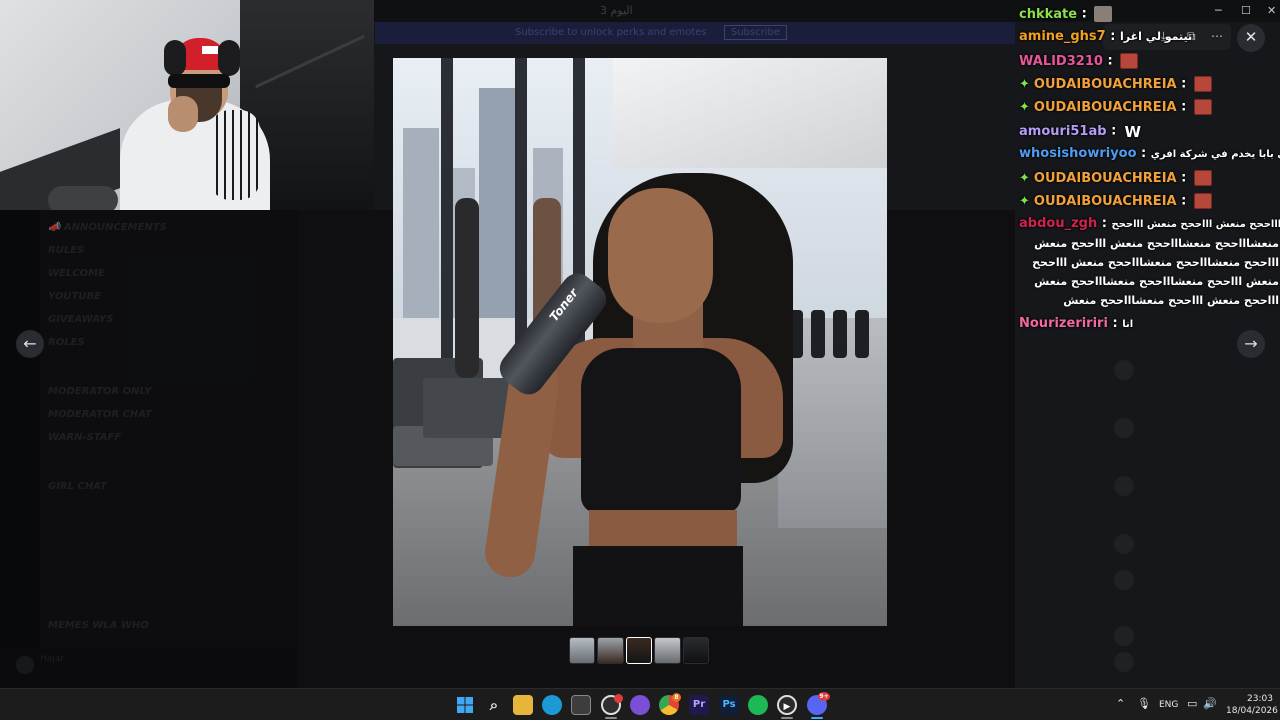 The image size is (1280, 720). I want to click on thumbnail-strip, so click(639, 650).